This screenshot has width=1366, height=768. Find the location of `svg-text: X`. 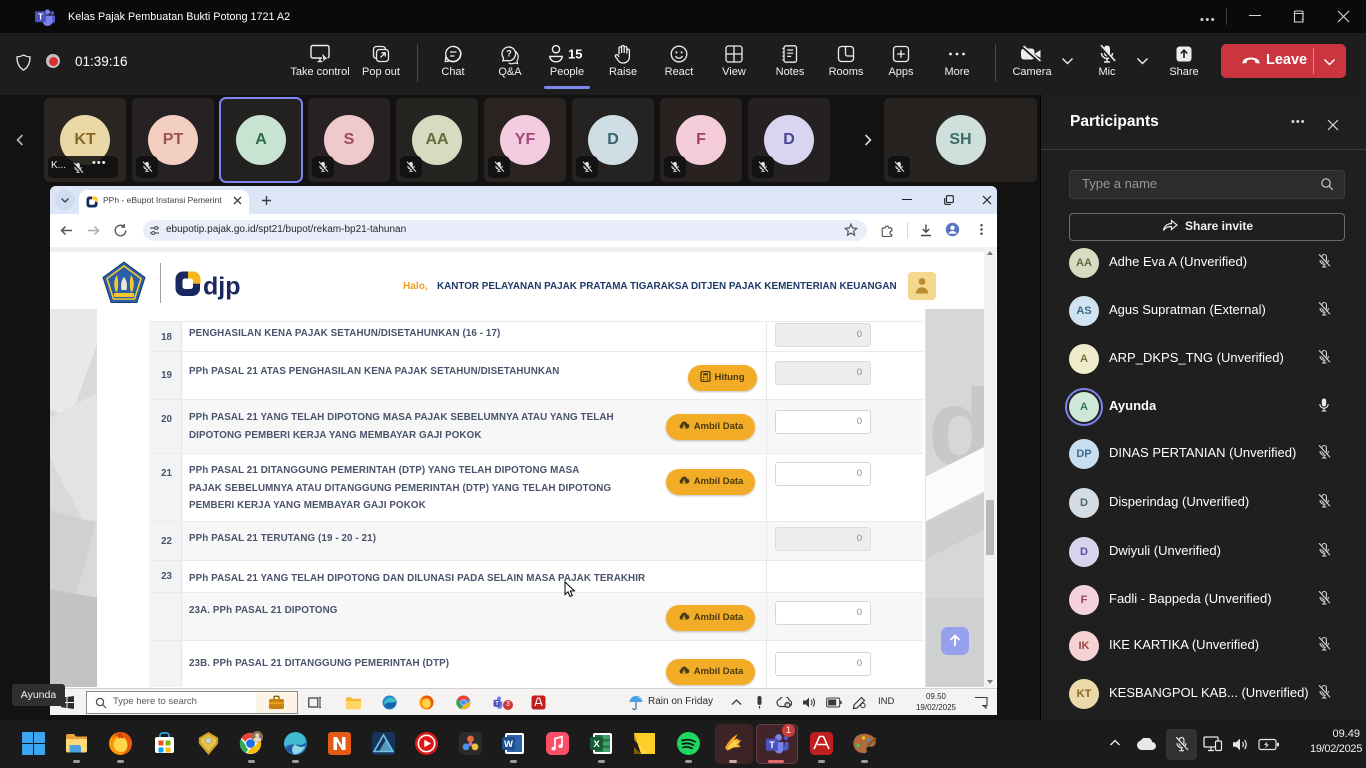

svg-text: X is located at coordinates (596, 744).